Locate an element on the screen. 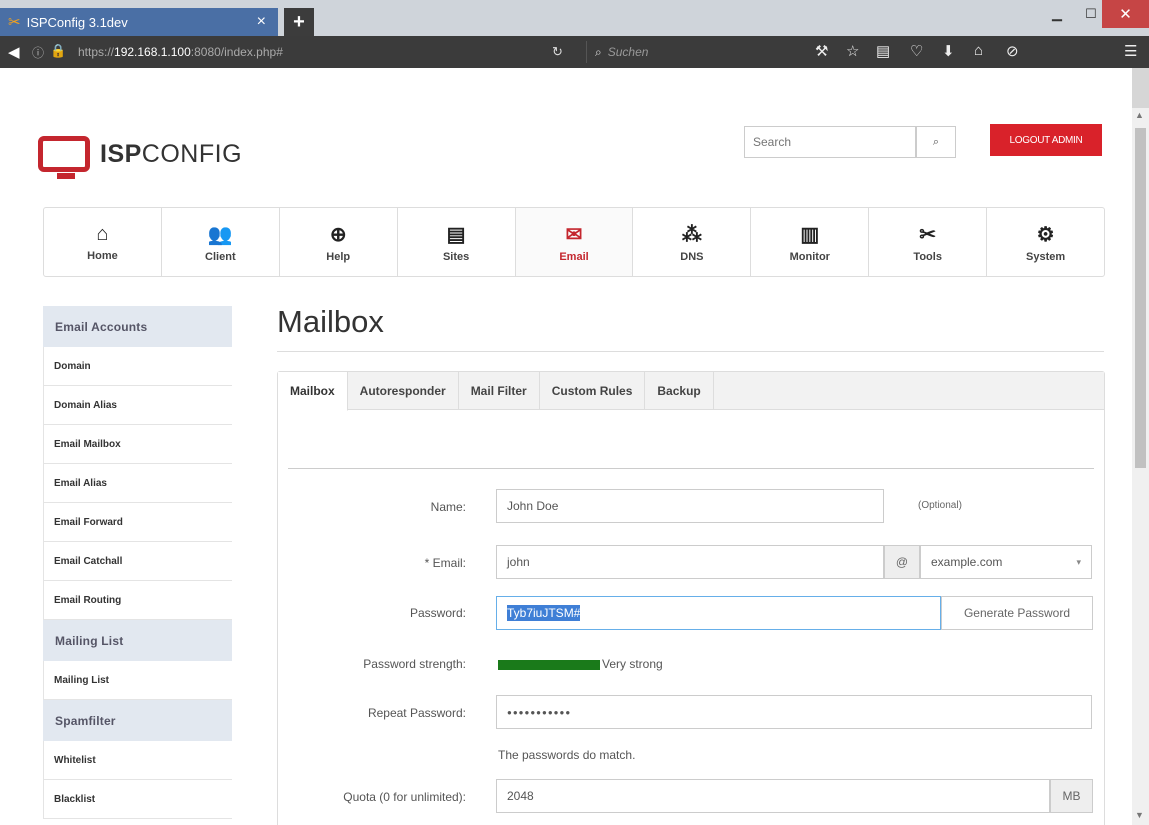 The width and height of the screenshot is (1149, 825). wrench-icon: ⚒ is located at coordinates (821, 51).